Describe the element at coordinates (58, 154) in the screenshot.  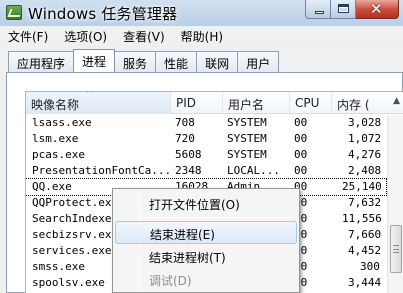
I see `cell-image-name: pcas.exe` at that location.